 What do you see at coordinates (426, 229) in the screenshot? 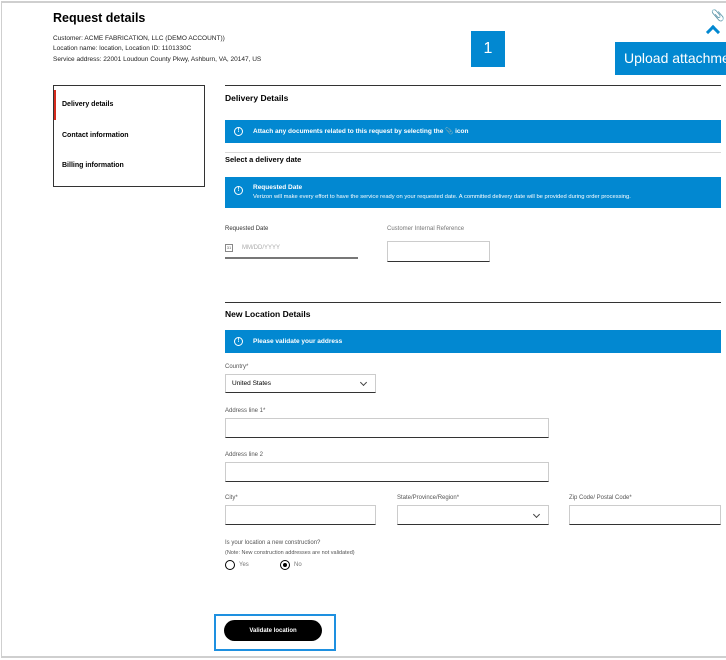
I see `reference-label: Customer Internal Reference` at bounding box center [426, 229].